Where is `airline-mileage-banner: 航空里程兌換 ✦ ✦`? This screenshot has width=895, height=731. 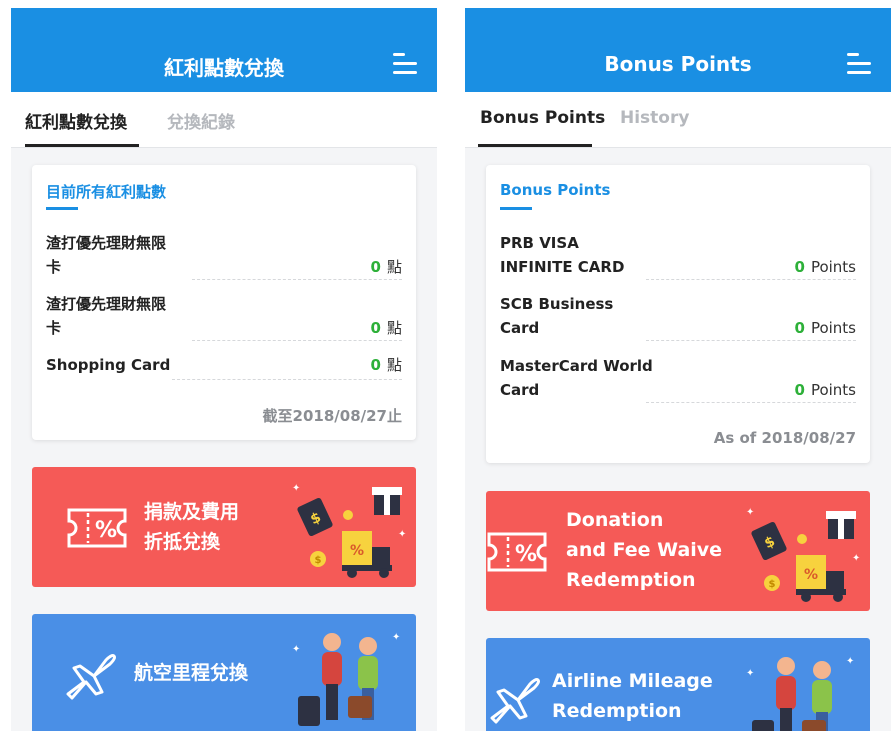
airline-mileage-banner: 航空里程兌換 ✦ ✦ is located at coordinates (224, 672).